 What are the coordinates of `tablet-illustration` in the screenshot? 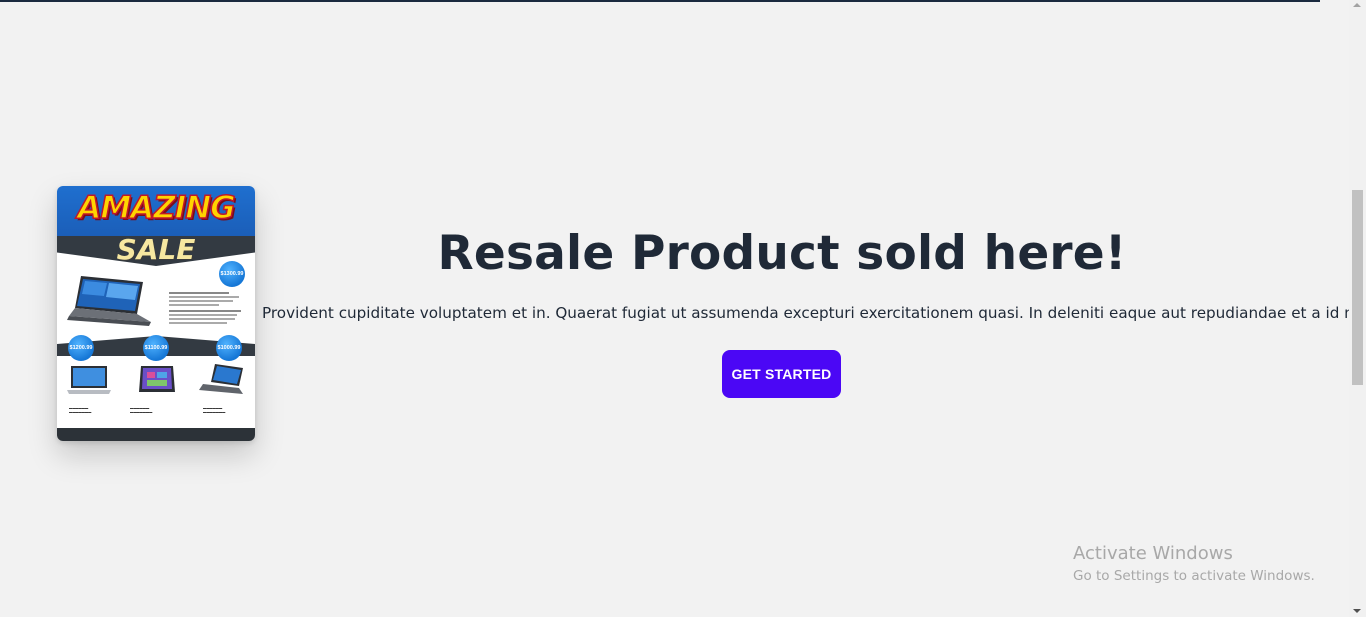 It's located at (157, 379).